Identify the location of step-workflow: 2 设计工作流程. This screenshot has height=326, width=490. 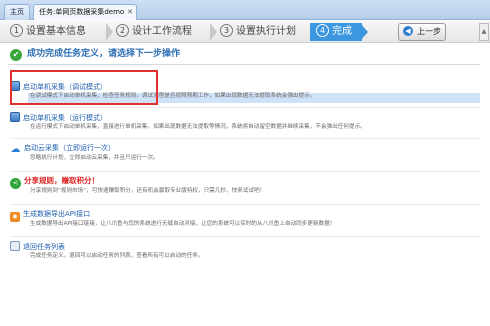
(154, 32).